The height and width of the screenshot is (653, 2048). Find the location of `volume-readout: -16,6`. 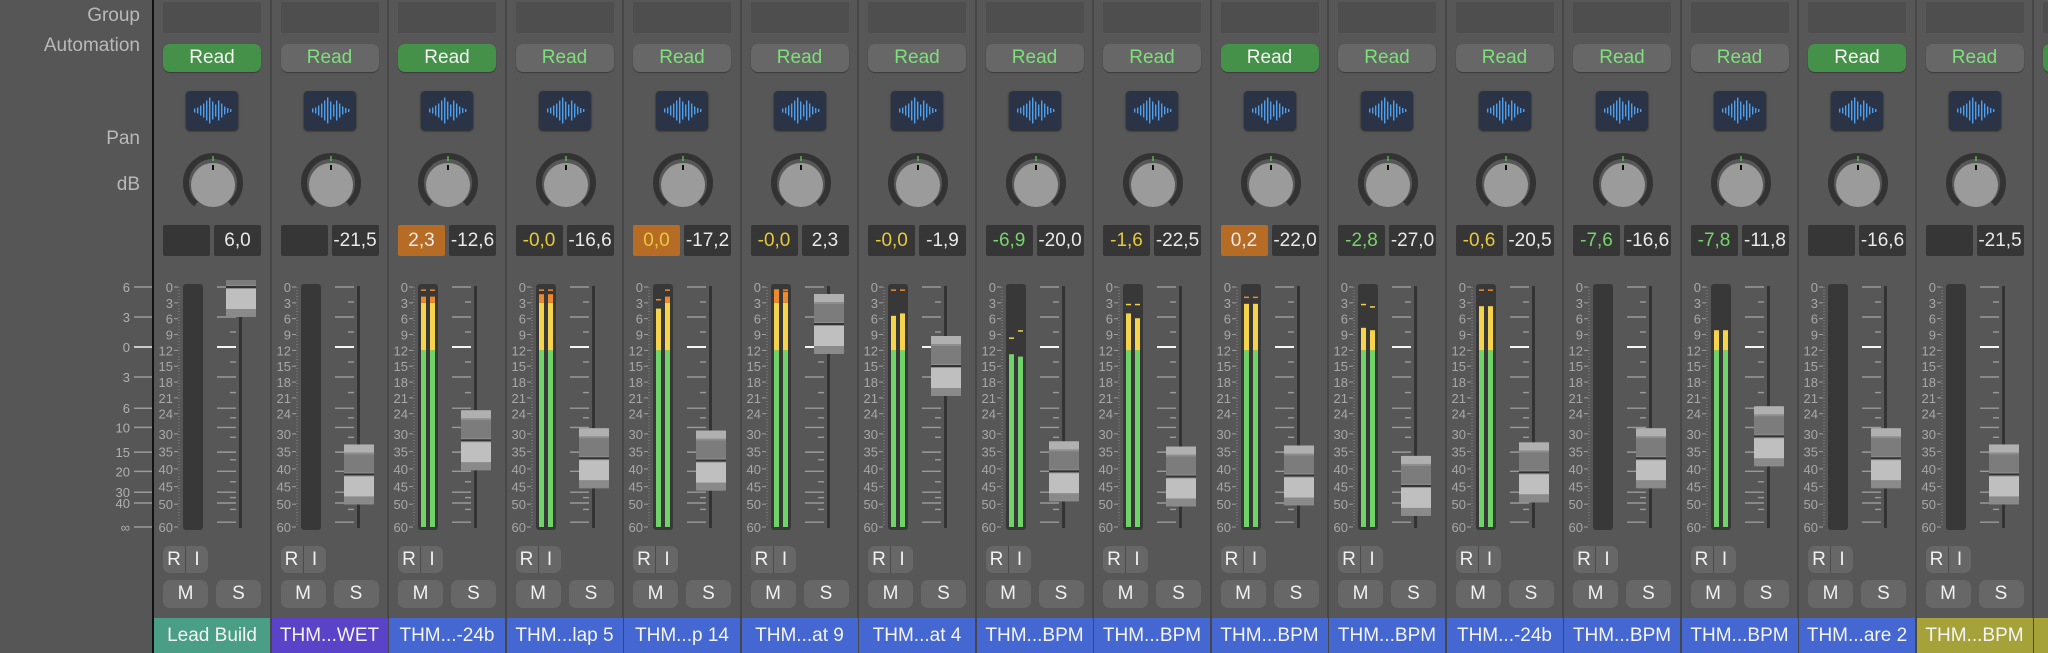

volume-readout: -16,6 is located at coordinates (590, 240).